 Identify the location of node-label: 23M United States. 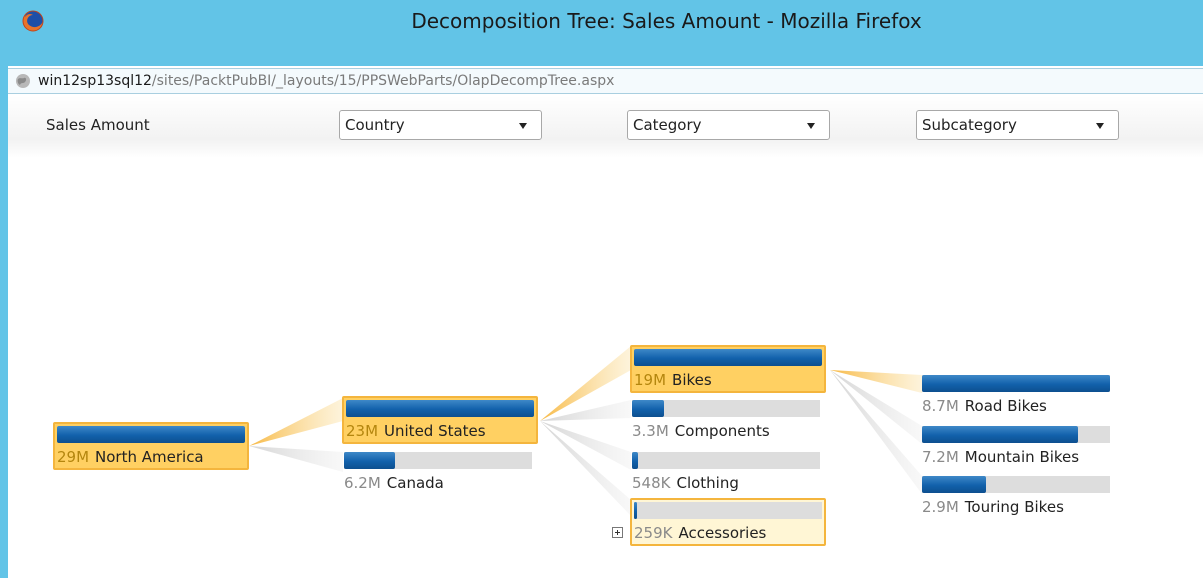
(441, 431).